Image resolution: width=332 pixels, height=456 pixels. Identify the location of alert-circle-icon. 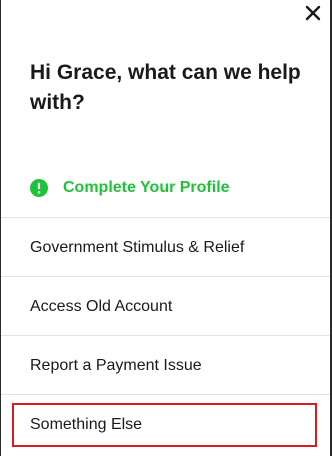
(39, 188).